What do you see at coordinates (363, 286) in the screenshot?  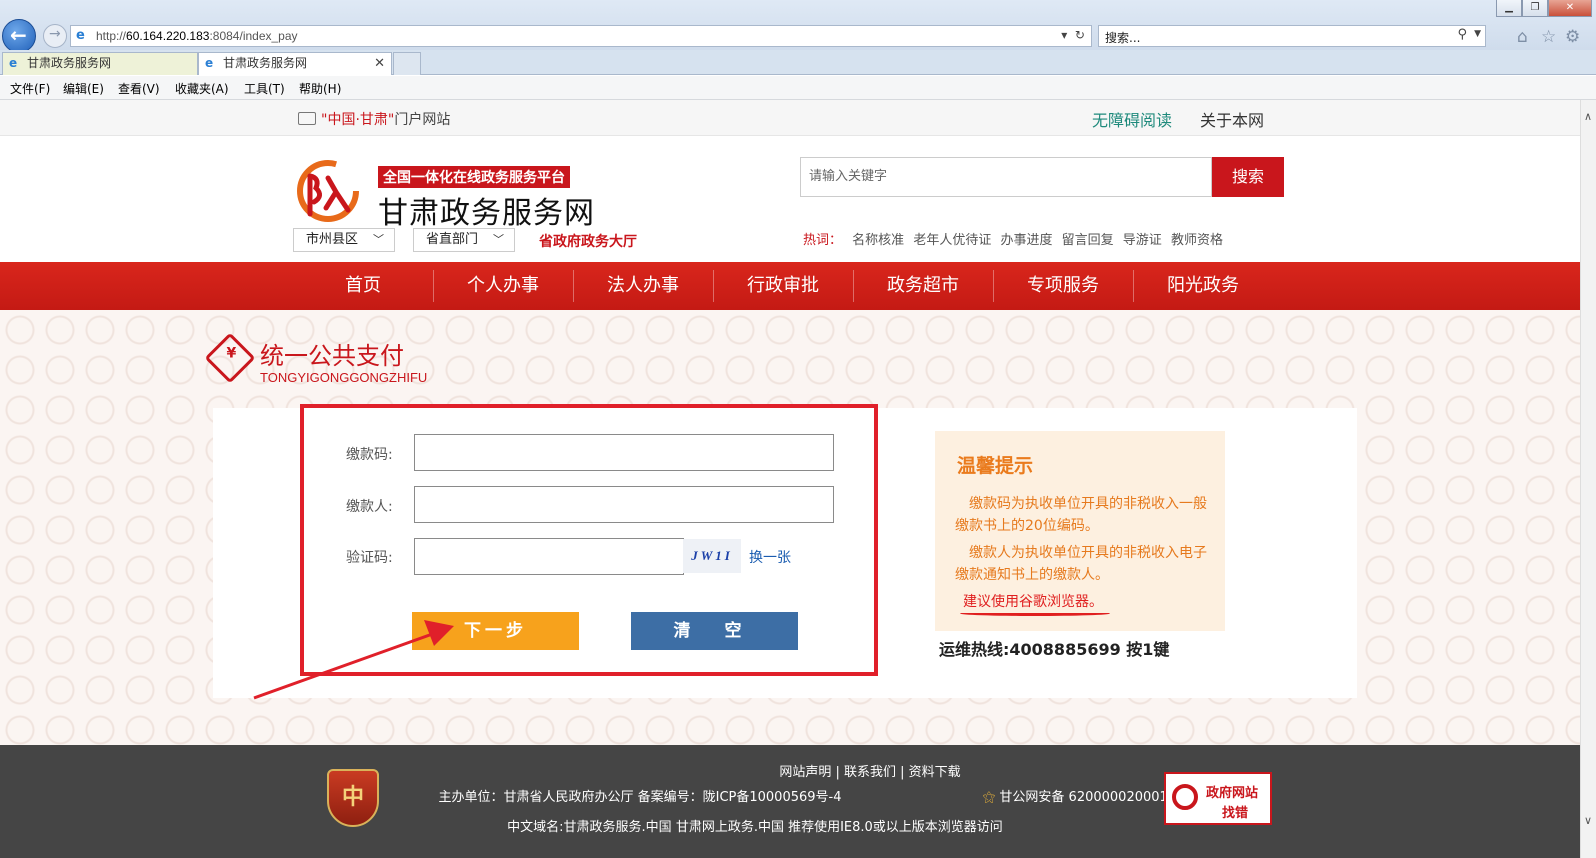 I see `nav-home: 首页` at bounding box center [363, 286].